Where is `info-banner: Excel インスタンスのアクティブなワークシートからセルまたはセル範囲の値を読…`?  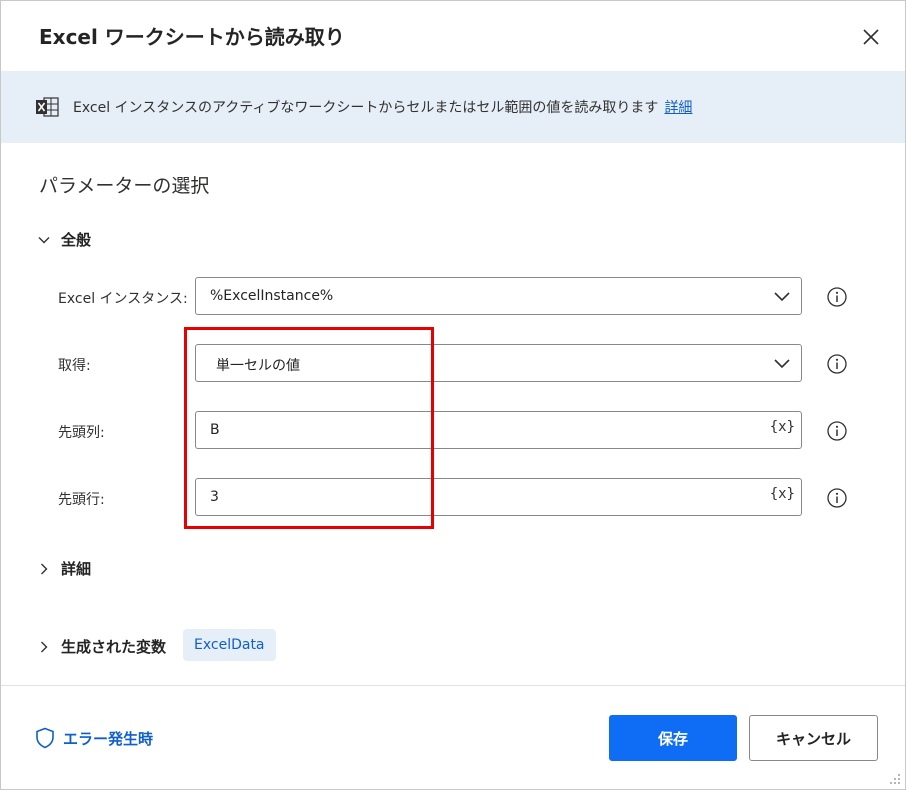
info-banner: Excel インスタンスのアクティブなワークシートからセルまたはセル範囲の値を読… is located at coordinates (453, 107).